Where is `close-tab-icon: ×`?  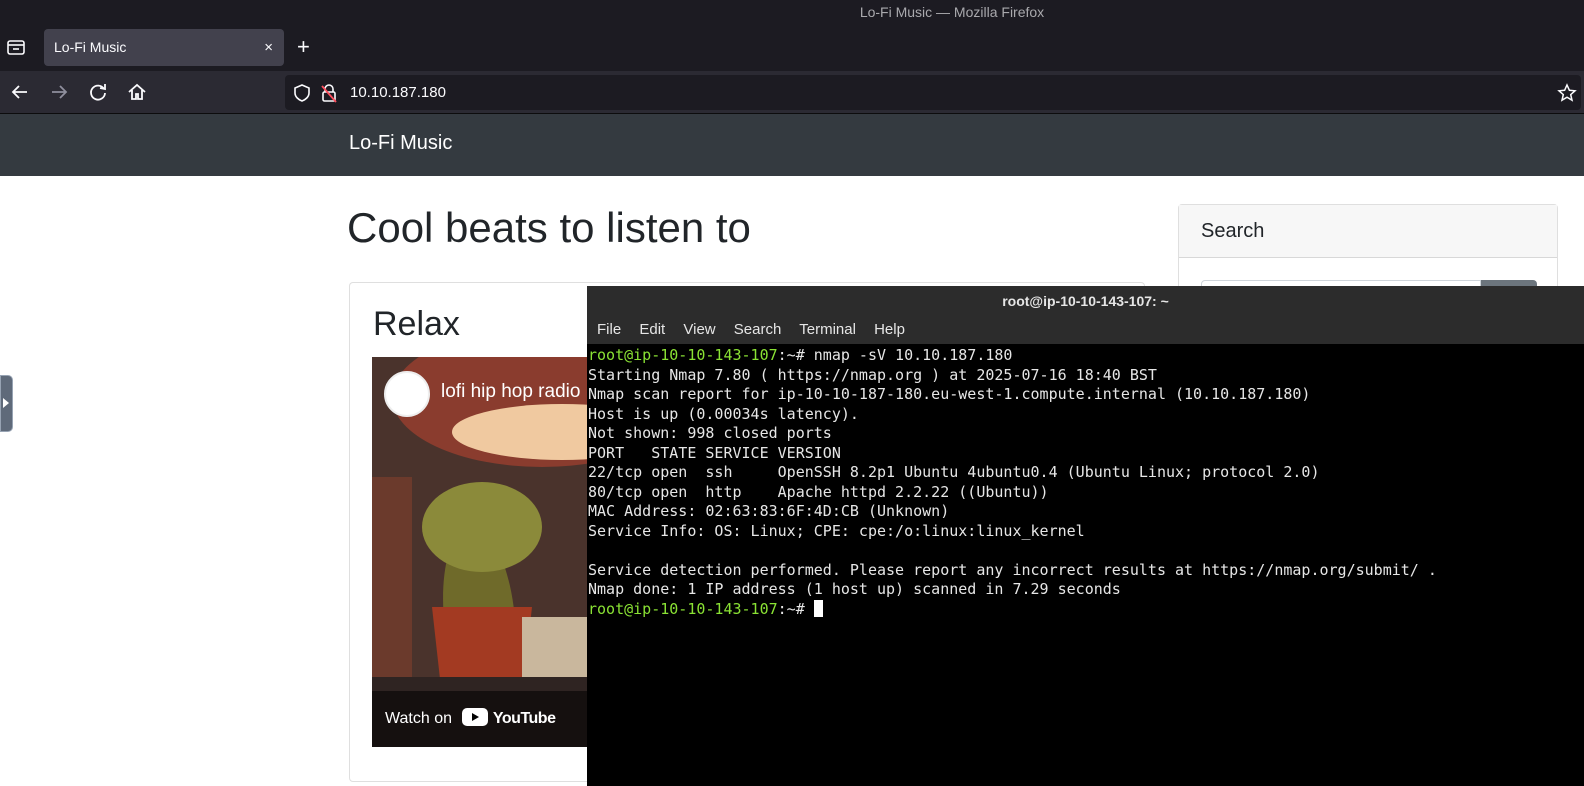 close-tab-icon: × is located at coordinates (268, 47).